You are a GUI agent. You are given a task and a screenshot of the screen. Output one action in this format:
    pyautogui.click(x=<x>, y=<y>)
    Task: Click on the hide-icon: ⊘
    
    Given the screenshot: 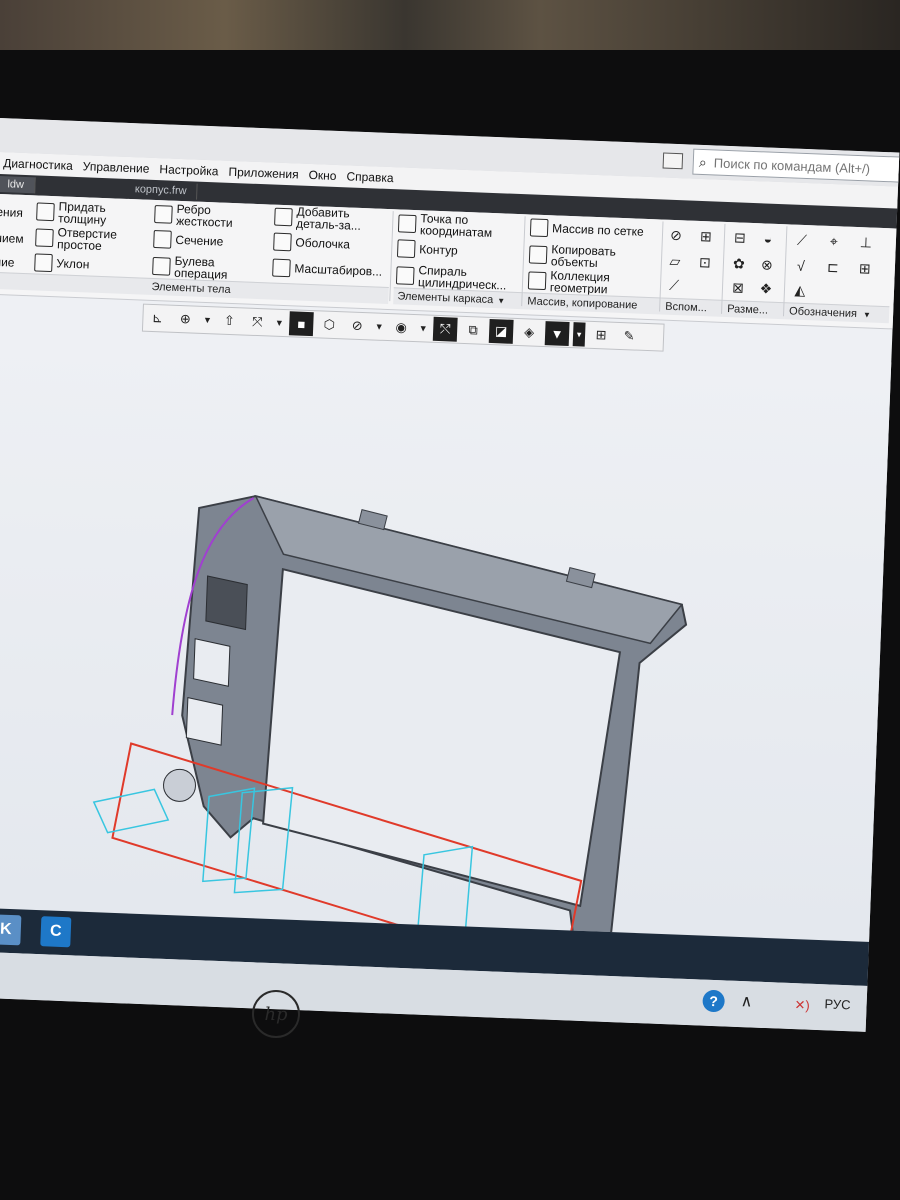 What is the action you would take?
    pyautogui.click(x=357, y=325)
    